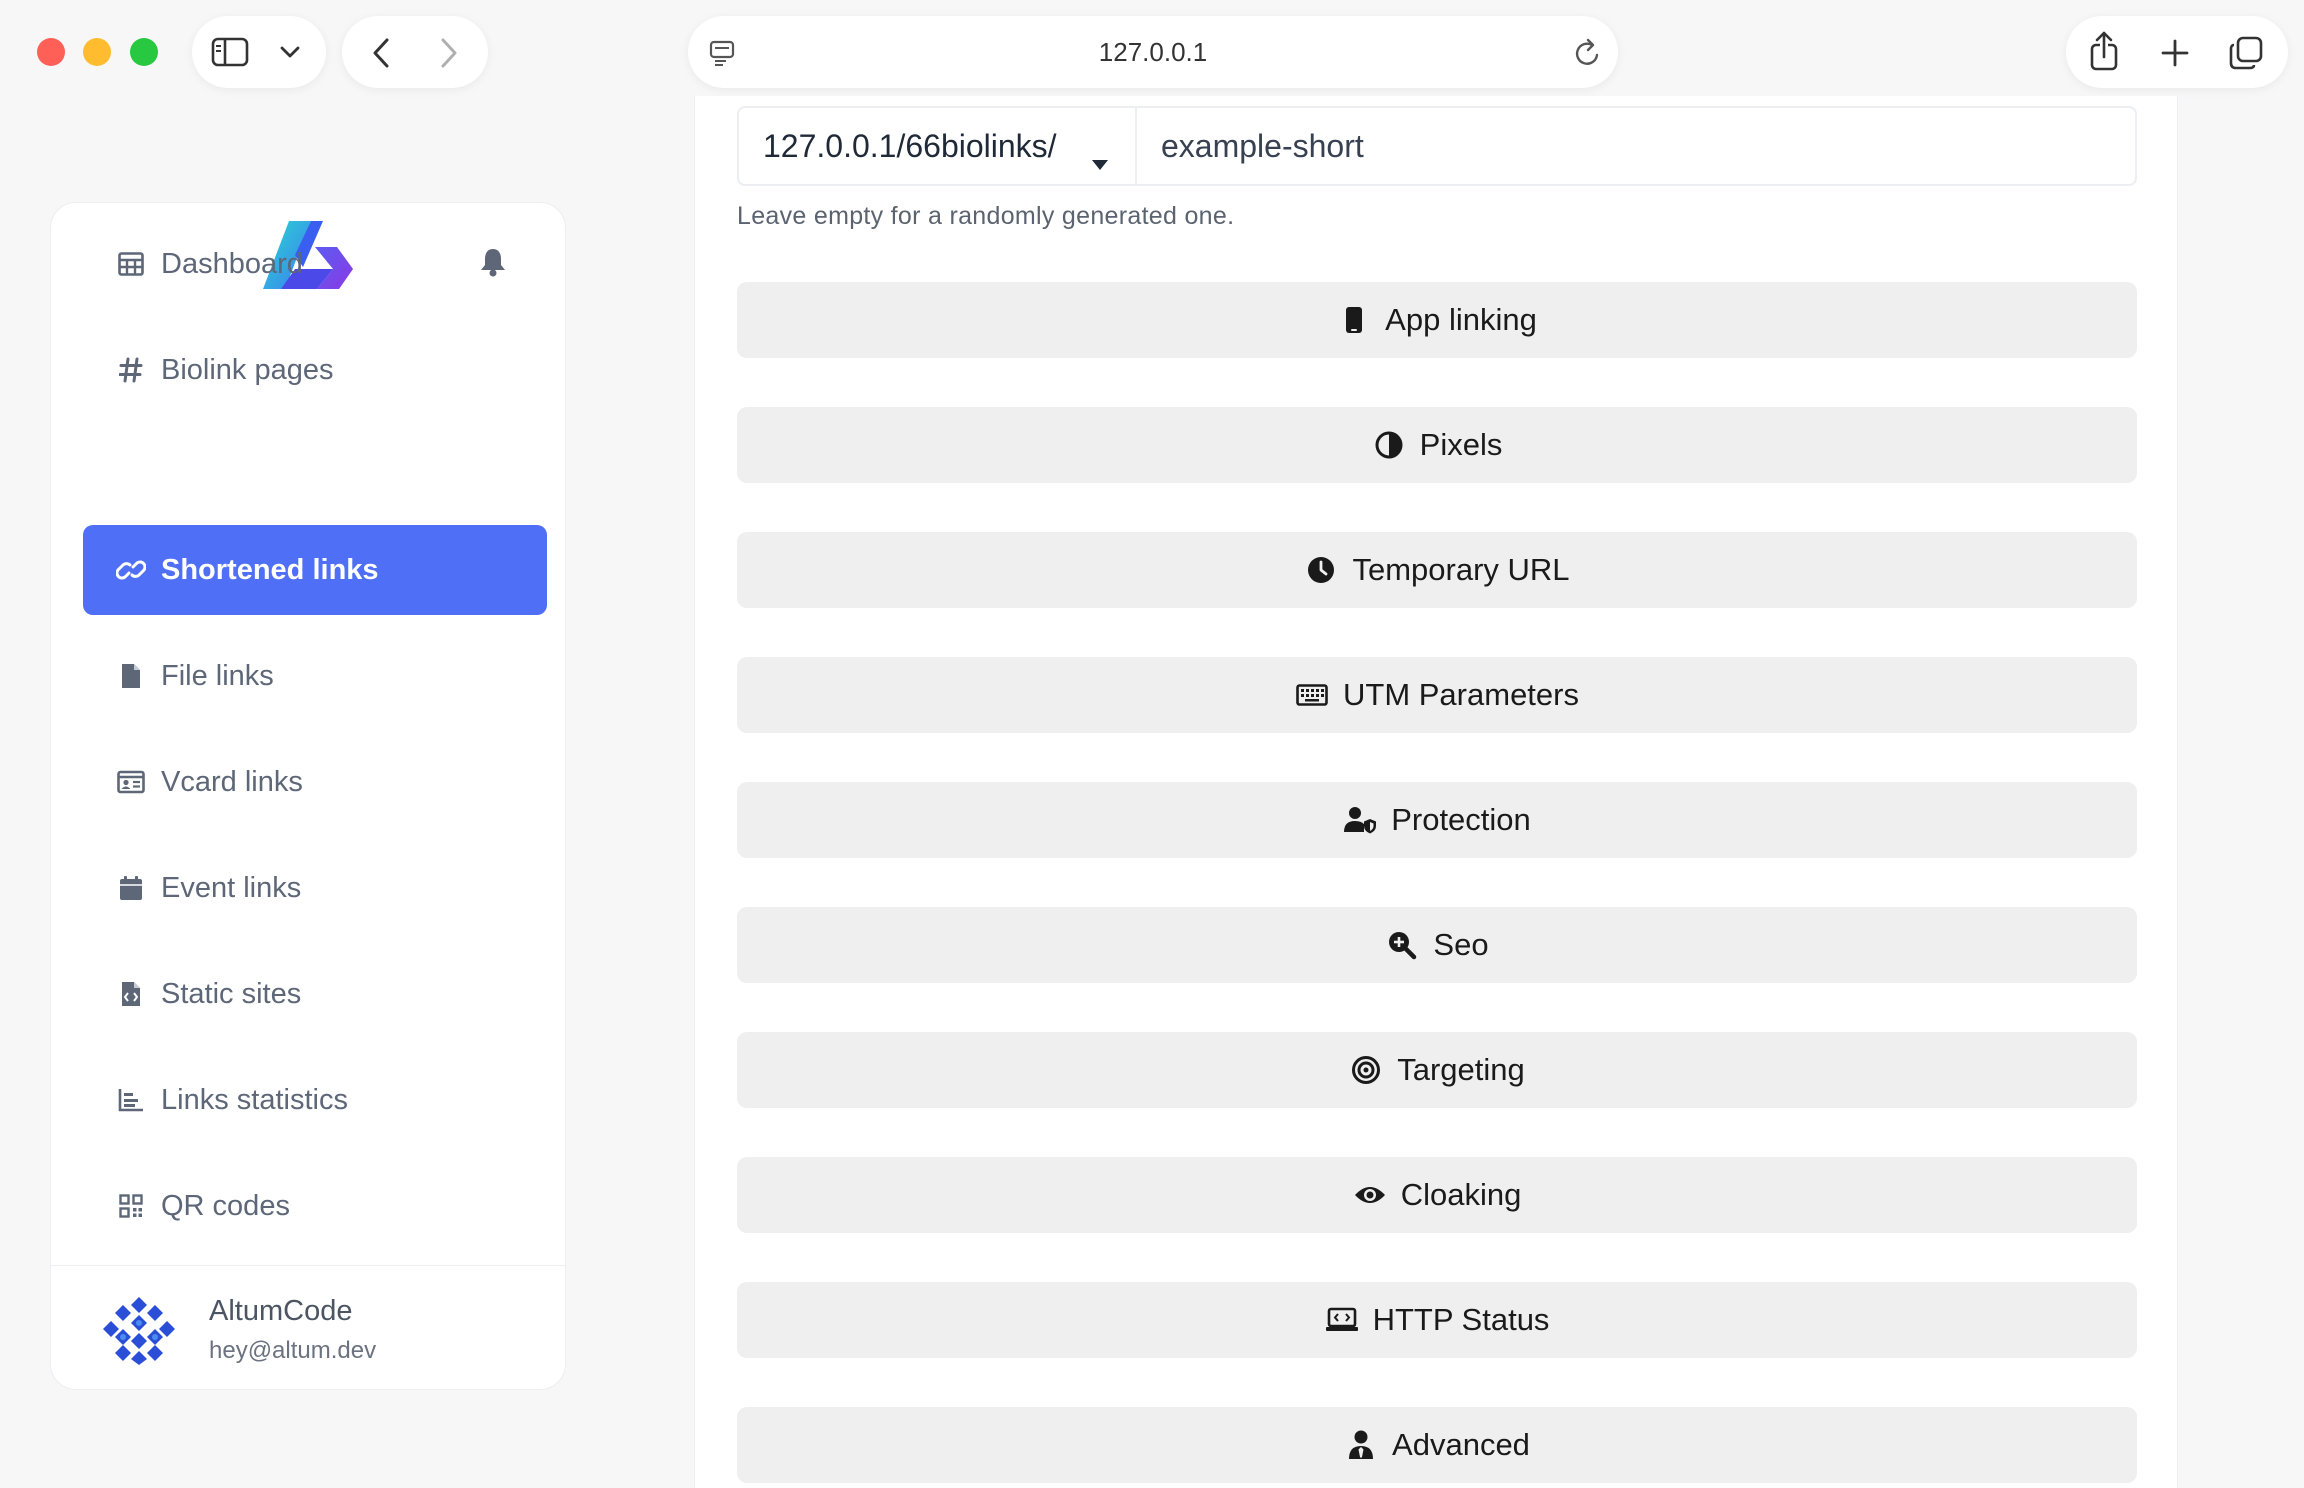  I want to click on domain-select: 127.0.0.1/66biolinks/, so click(938, 146).